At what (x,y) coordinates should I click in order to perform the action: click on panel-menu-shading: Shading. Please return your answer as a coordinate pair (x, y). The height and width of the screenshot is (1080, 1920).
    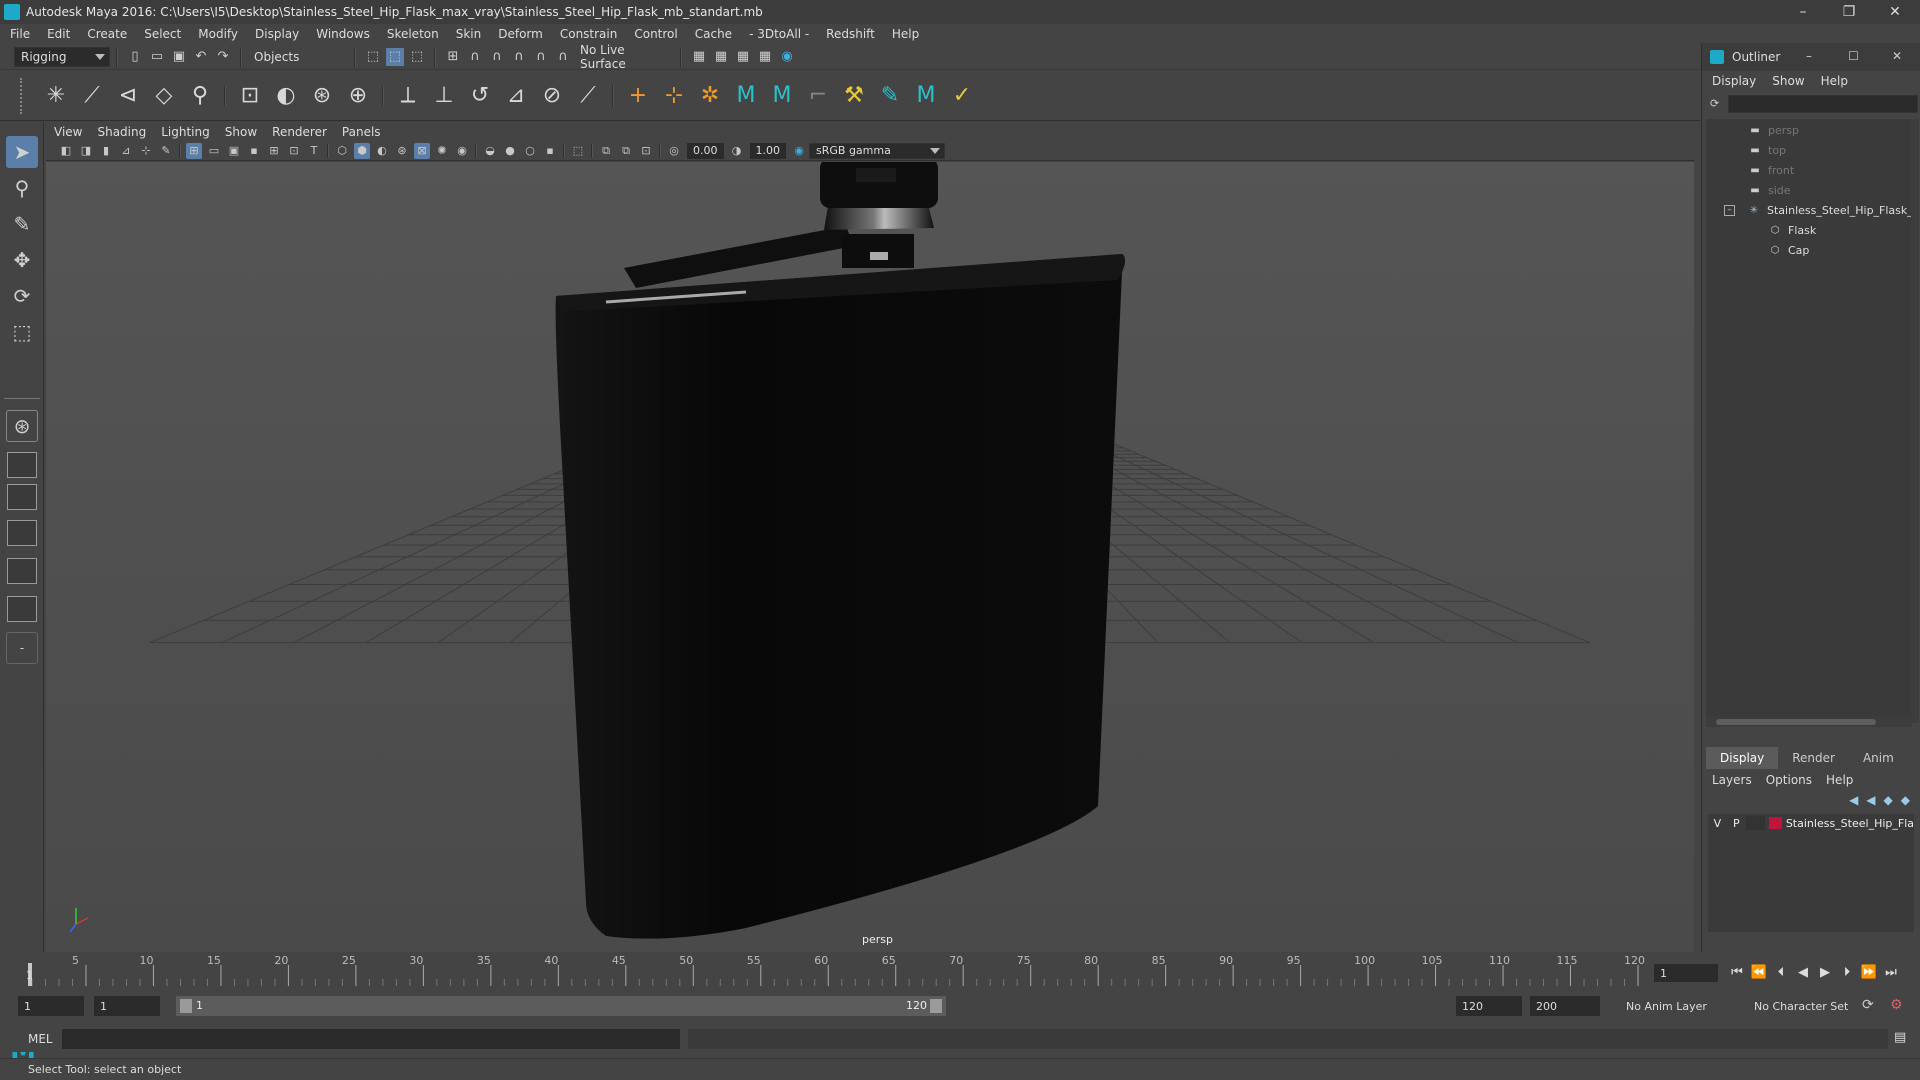
    Looking at the image, I should click on (121, 132).